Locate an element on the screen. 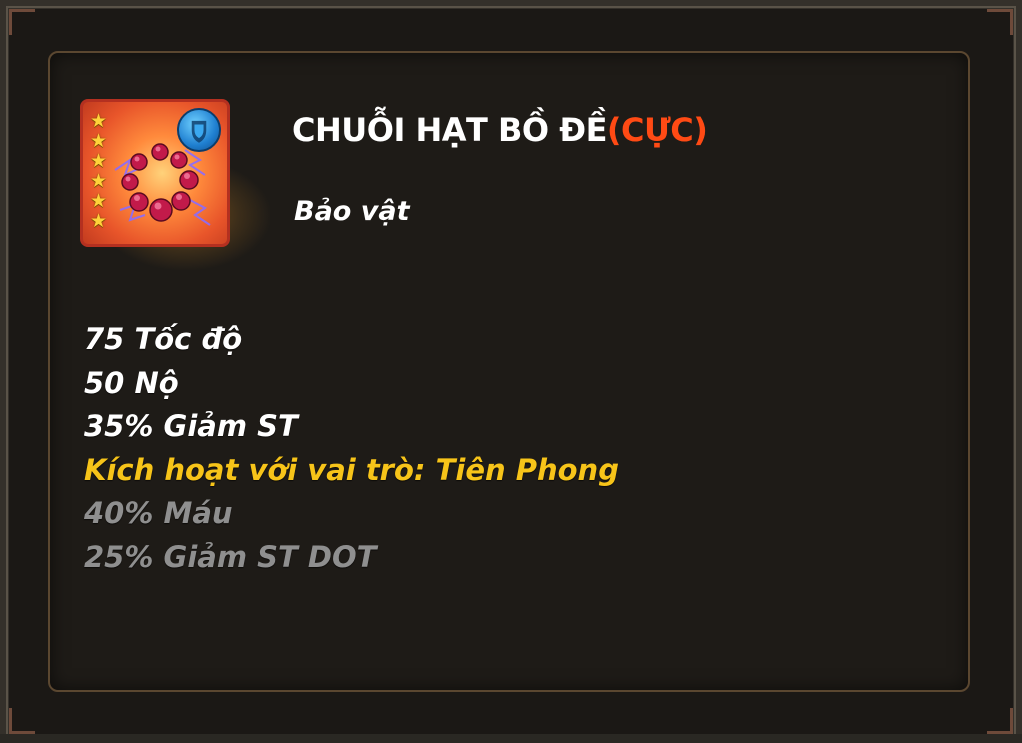  bonus-stat-hp: 40% Máu is located at coordinates (158, 513).